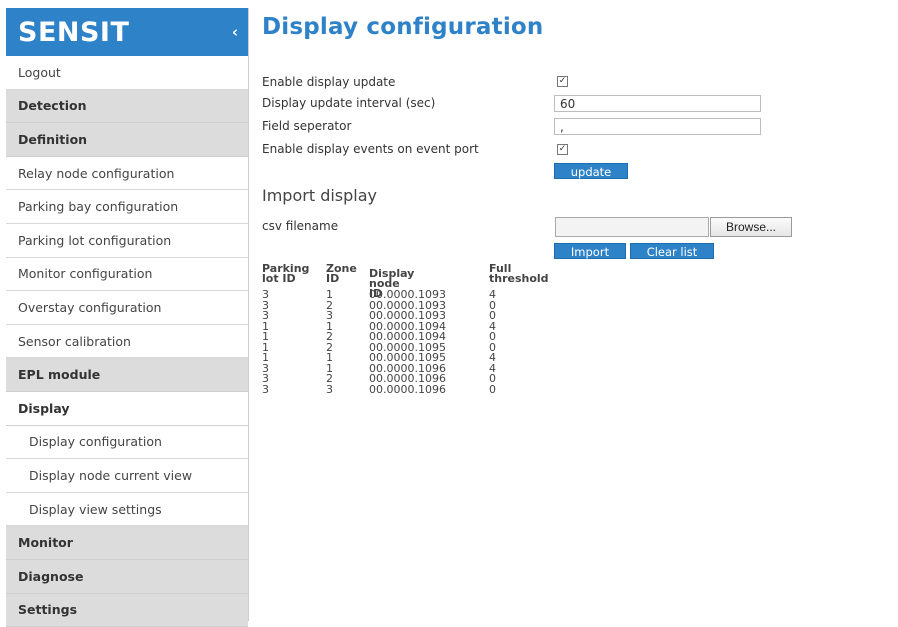  What do you see at coordinates (127, 73) in the screenshot?
I see `sidebar-item-logout: Logout` at bounding box center [127, 73].